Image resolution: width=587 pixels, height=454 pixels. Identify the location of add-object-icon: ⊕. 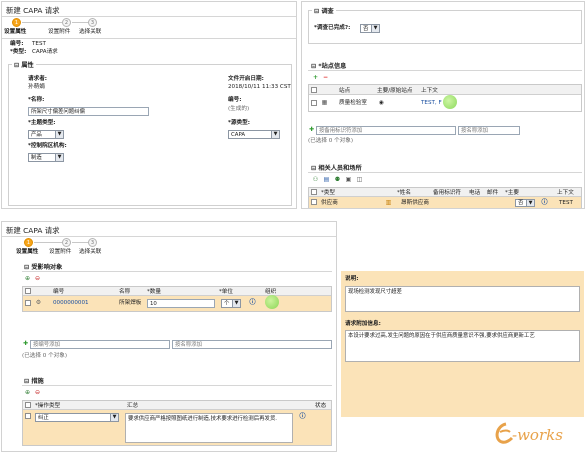
(27, 278).